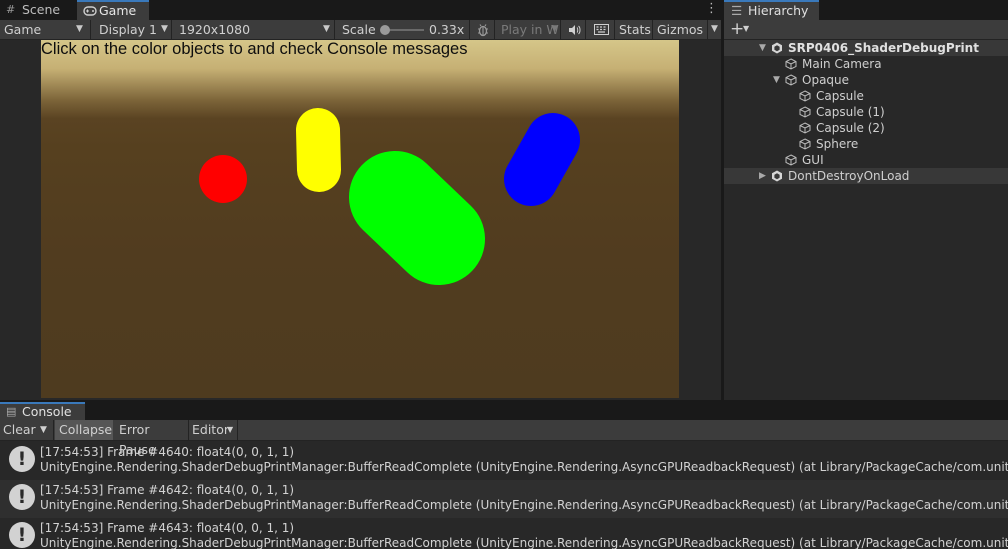 Image resolution: width=1008 pixels, height=549 pixels. I want to click on display-dropdown: Display 1 ▼, so click(132, 29).